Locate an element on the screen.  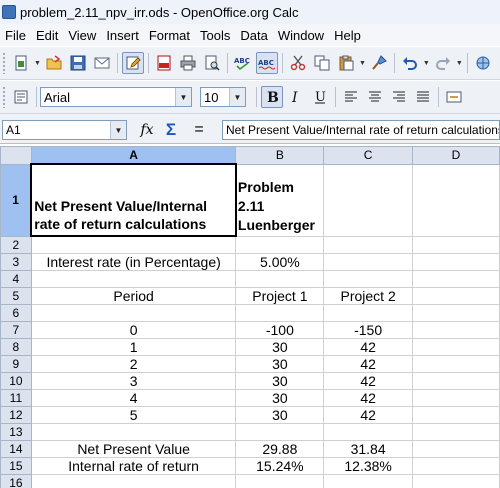
redo-dropdown-arrow: ▼ is located at coordinates (459, 63).